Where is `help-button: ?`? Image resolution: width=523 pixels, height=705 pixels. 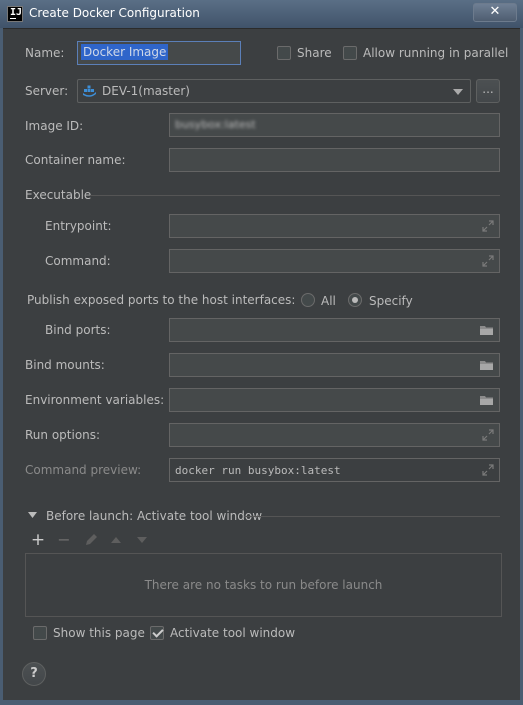 help-button: ? is located at coordinates (34, 674).